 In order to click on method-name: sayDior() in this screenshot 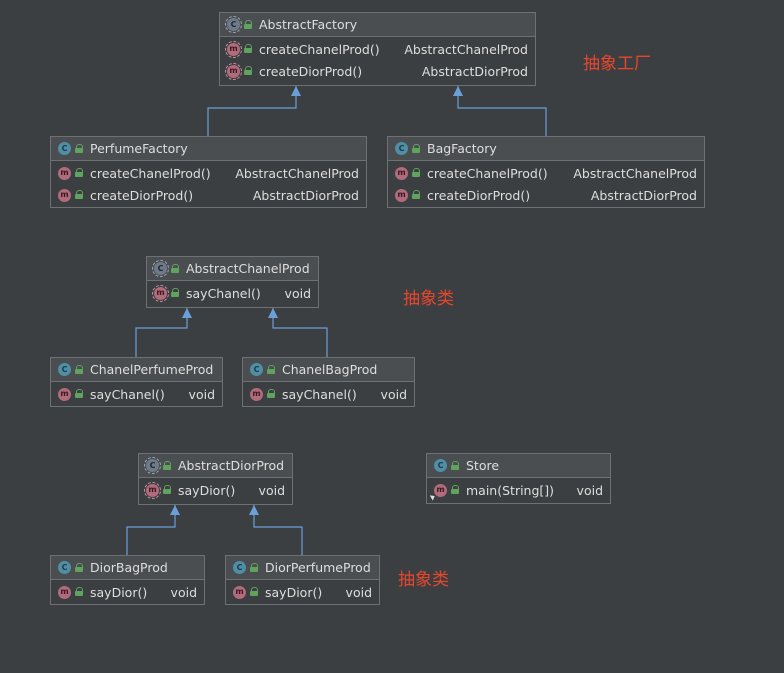, I will do `click(119, 592)`.